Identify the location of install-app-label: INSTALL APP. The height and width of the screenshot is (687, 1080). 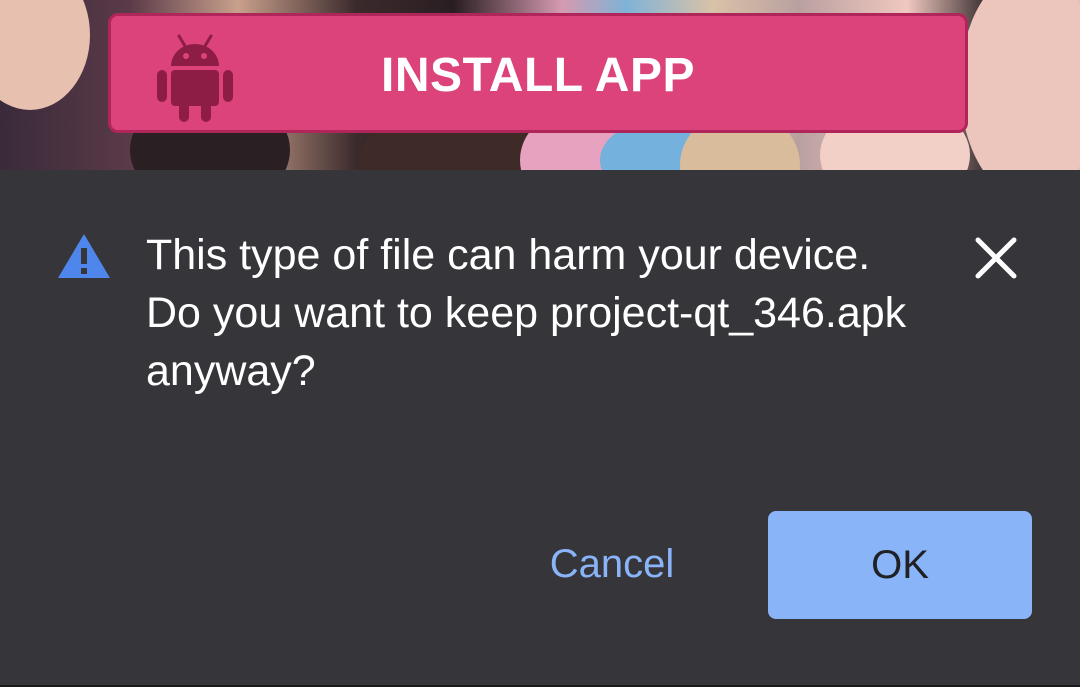
(538, 75).